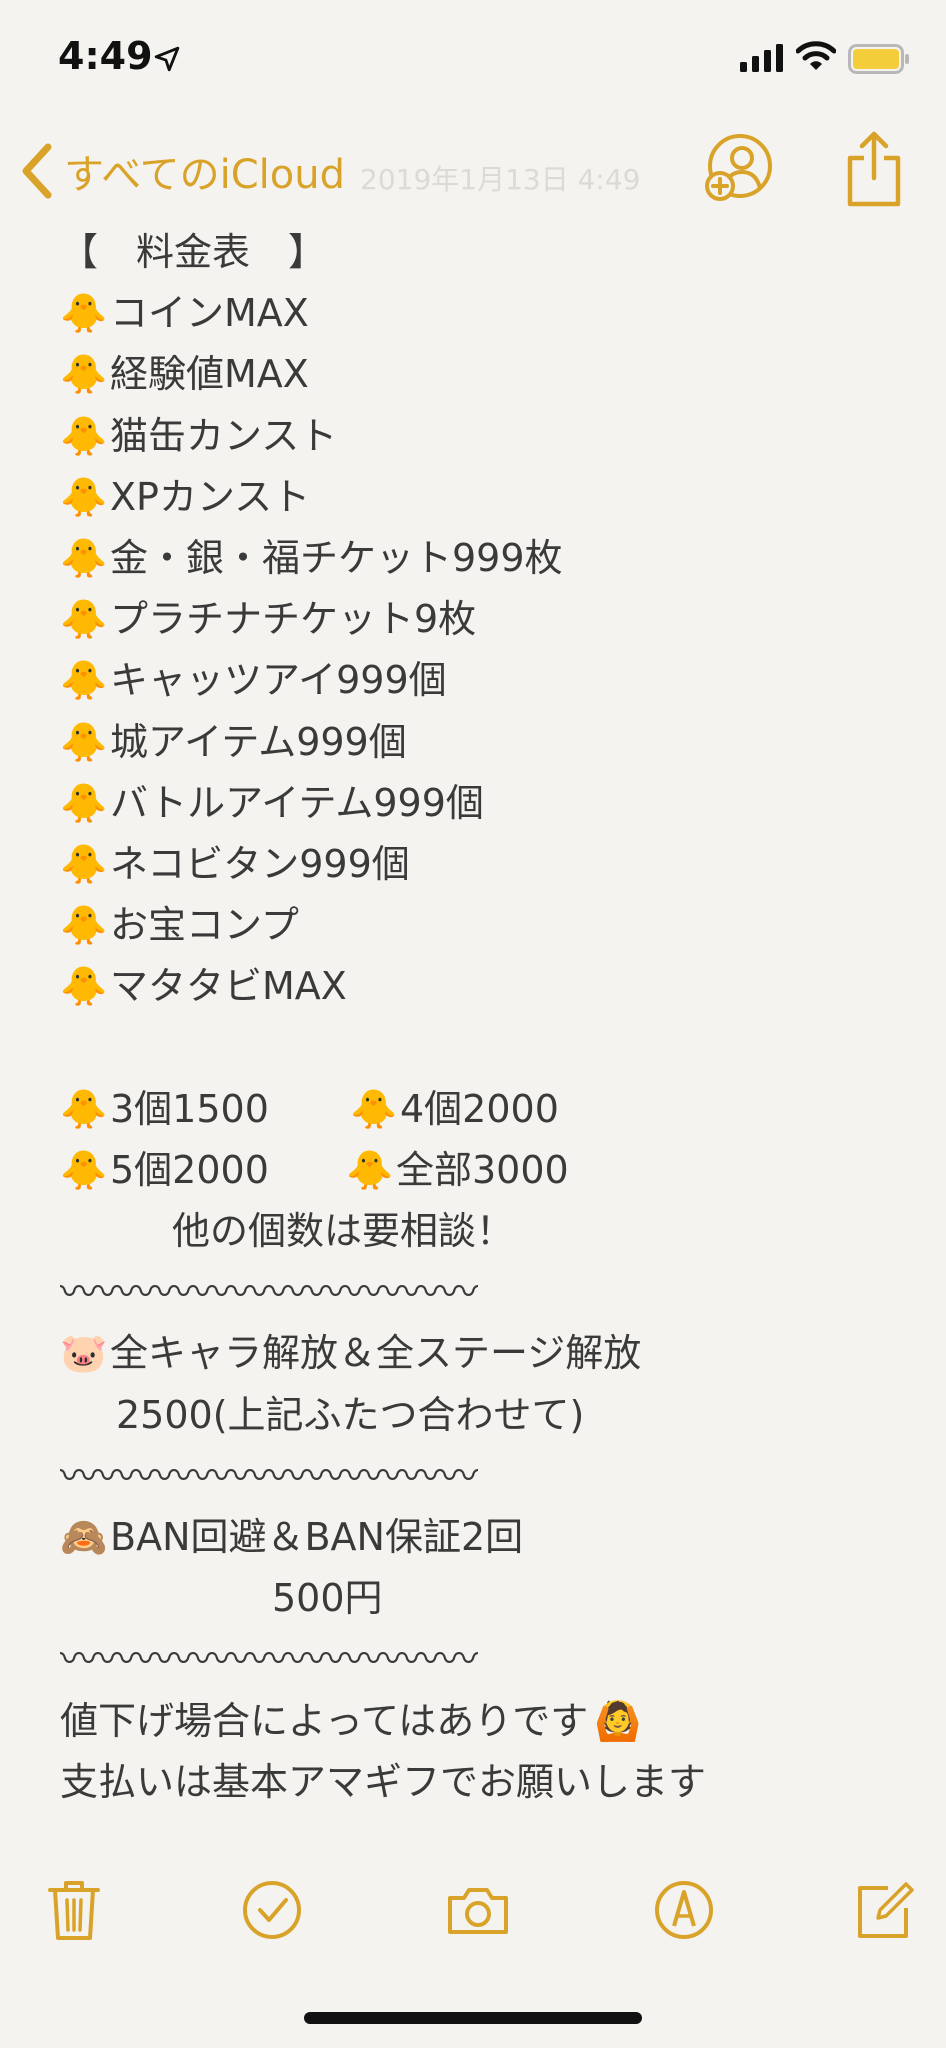 This screenshot has height=2048, width=946. I want to click on status-time: 4:49, so click(105, 56).